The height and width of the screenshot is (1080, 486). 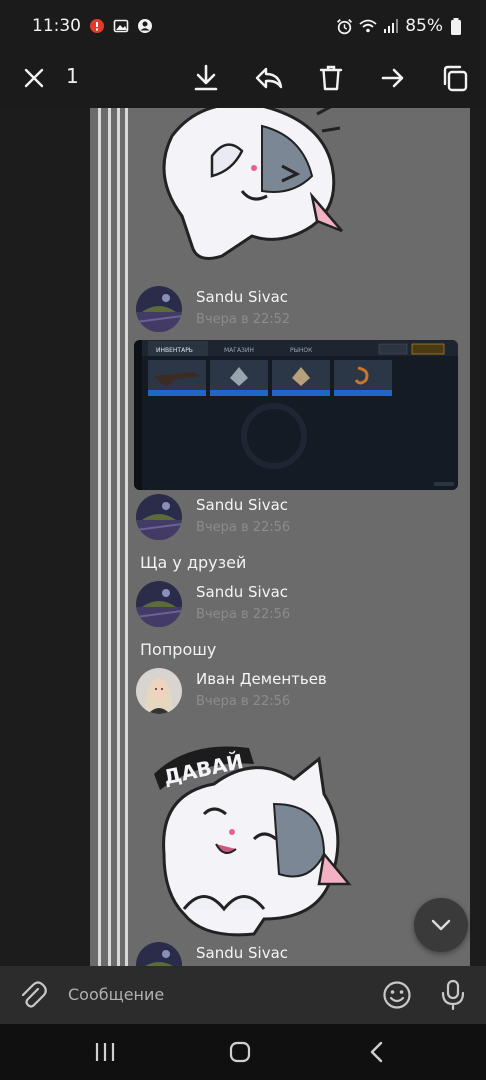 I want to click on home-icon, so click(x=240, y=1052).